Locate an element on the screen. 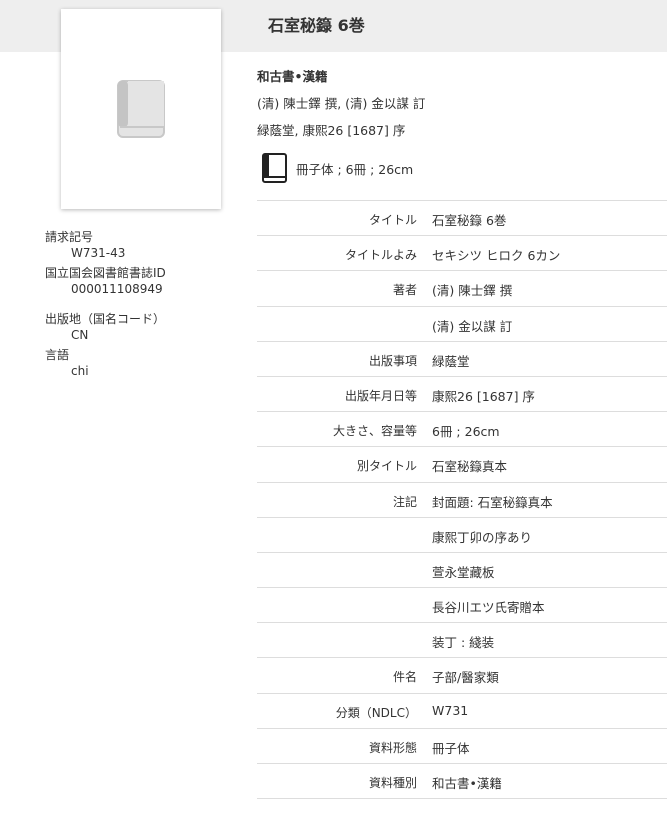  detail-row: 件名 子部/醫家類 is located at coordinates (462, 676).